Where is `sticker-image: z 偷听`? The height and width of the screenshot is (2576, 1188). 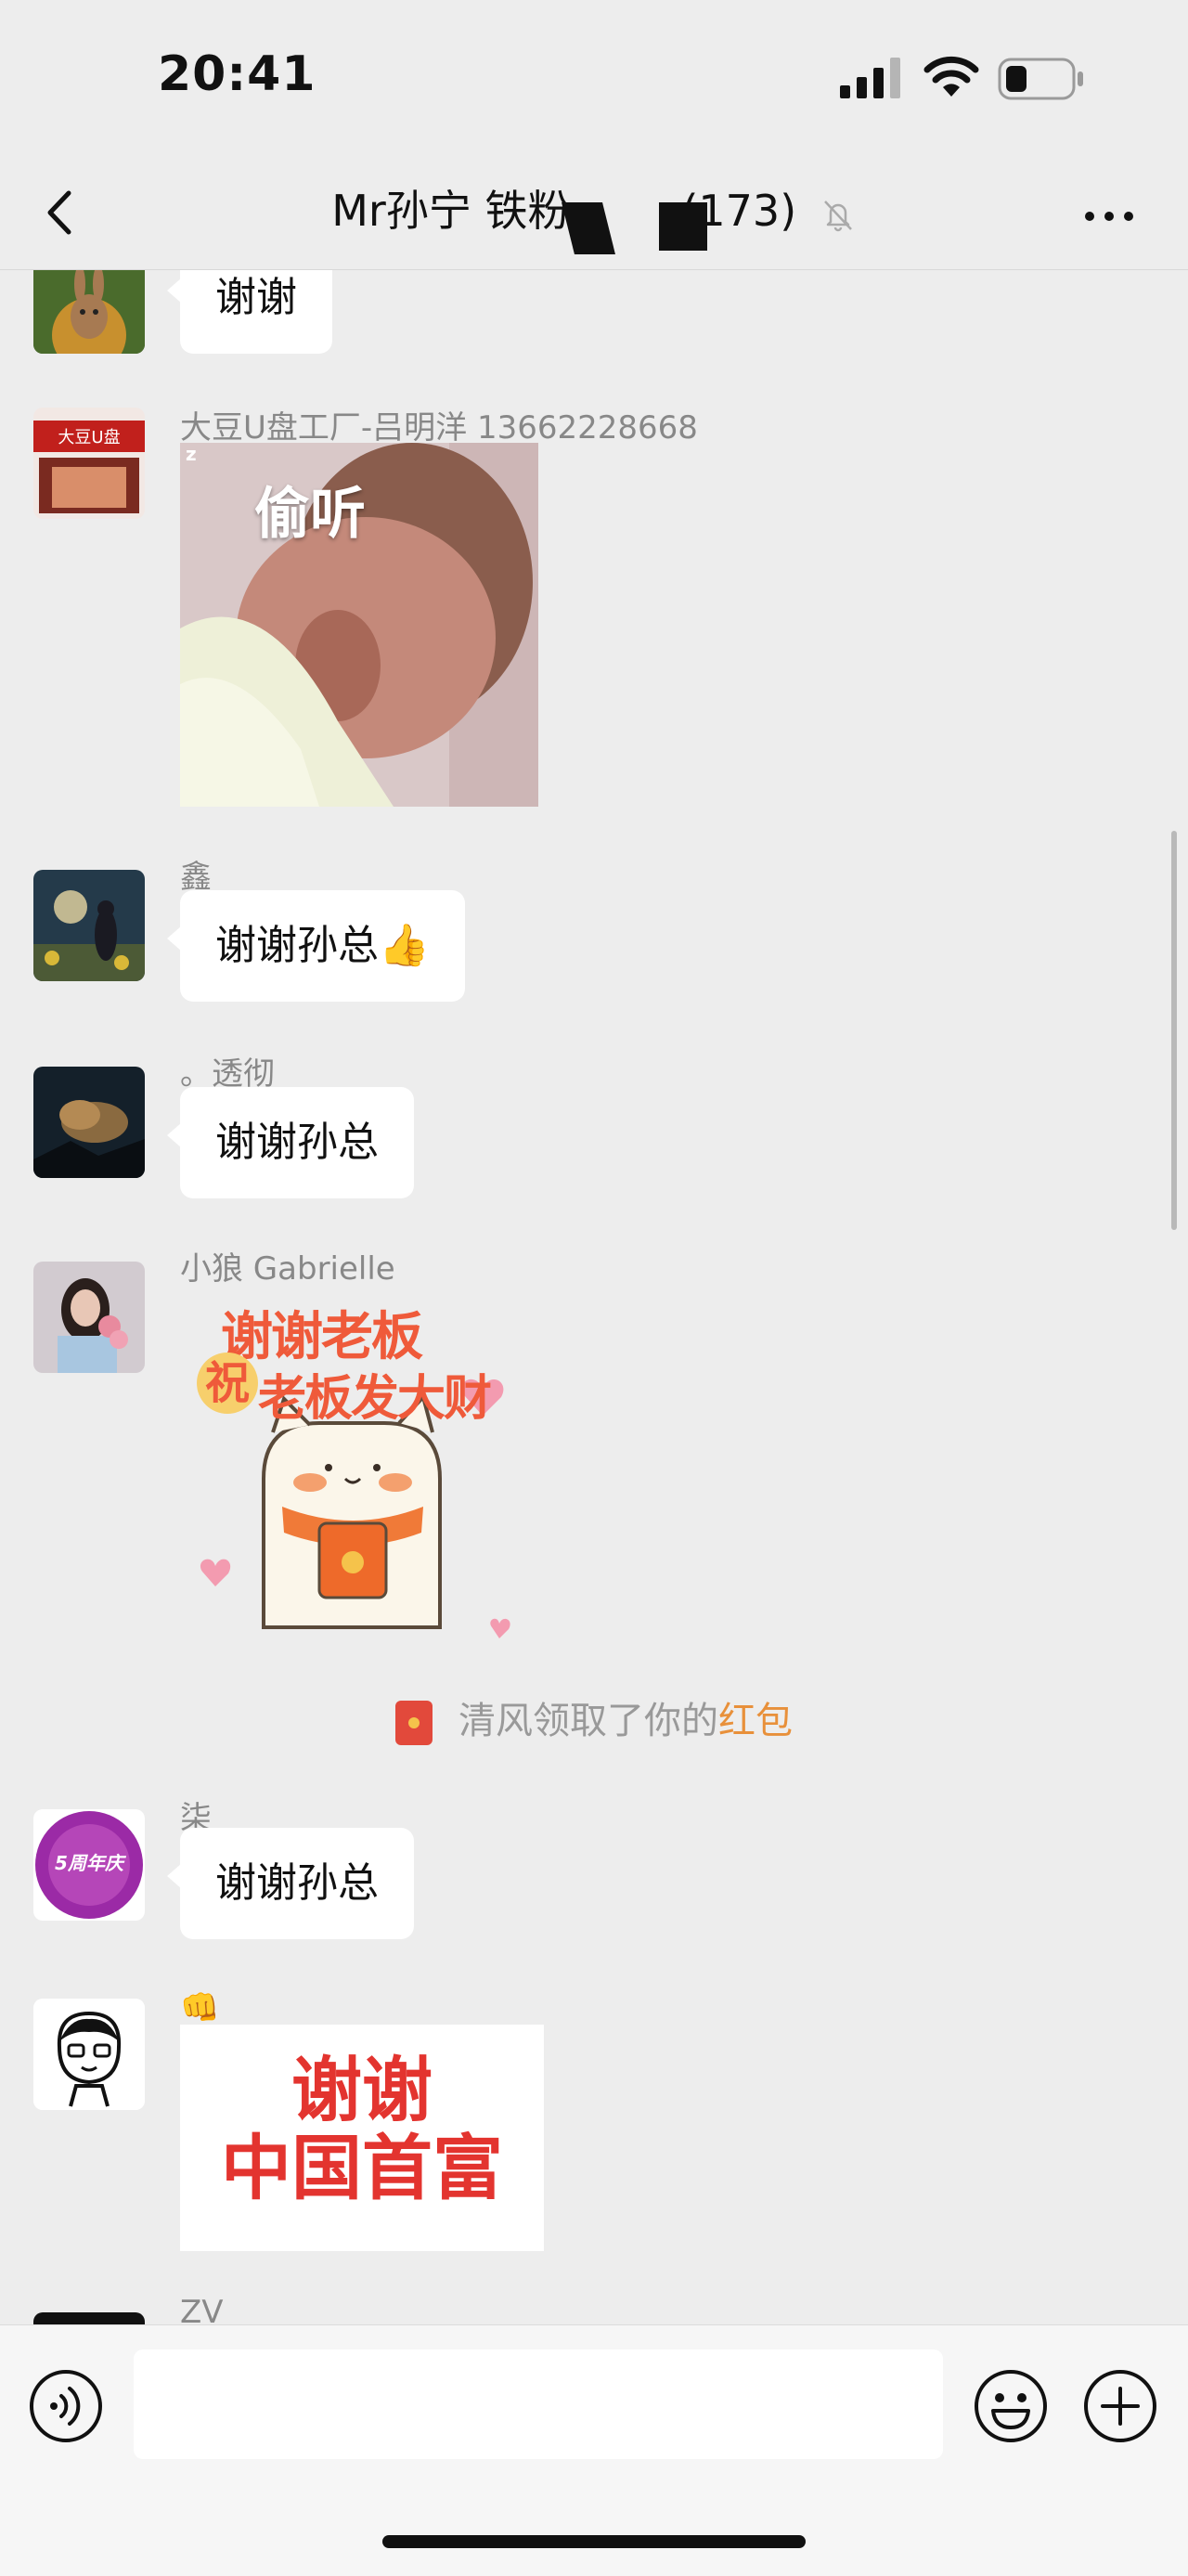 sticker-image: z 偷听 is located at coordinates (359, 625).